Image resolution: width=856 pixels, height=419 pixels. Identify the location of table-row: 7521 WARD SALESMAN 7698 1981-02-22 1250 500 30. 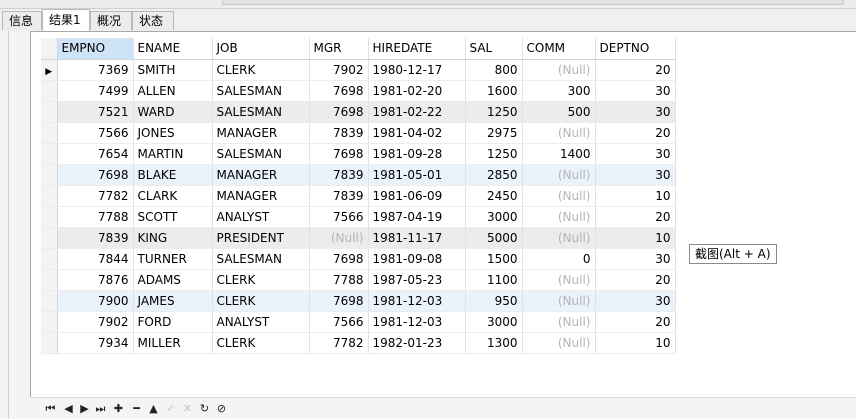
(358, 112).